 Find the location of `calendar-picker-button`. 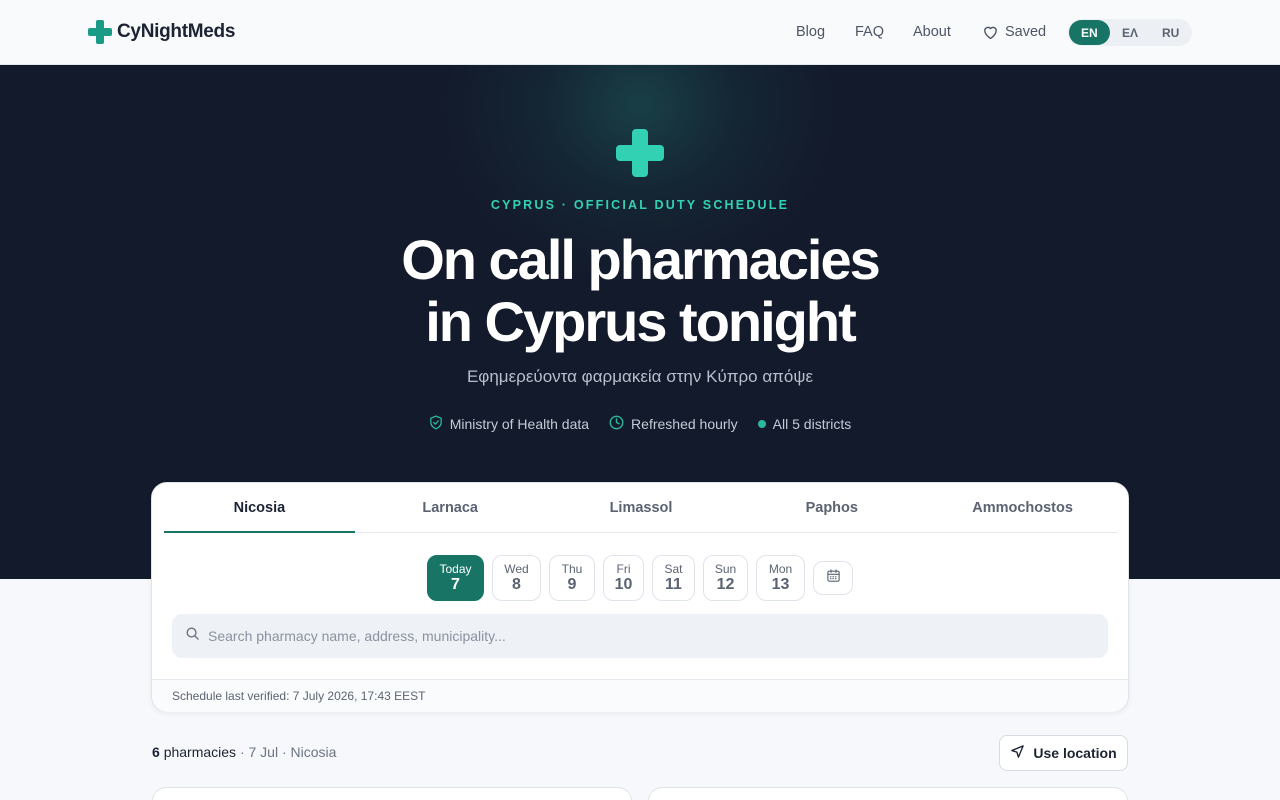

calendar-picker-button is located at coordinates (833, 578).